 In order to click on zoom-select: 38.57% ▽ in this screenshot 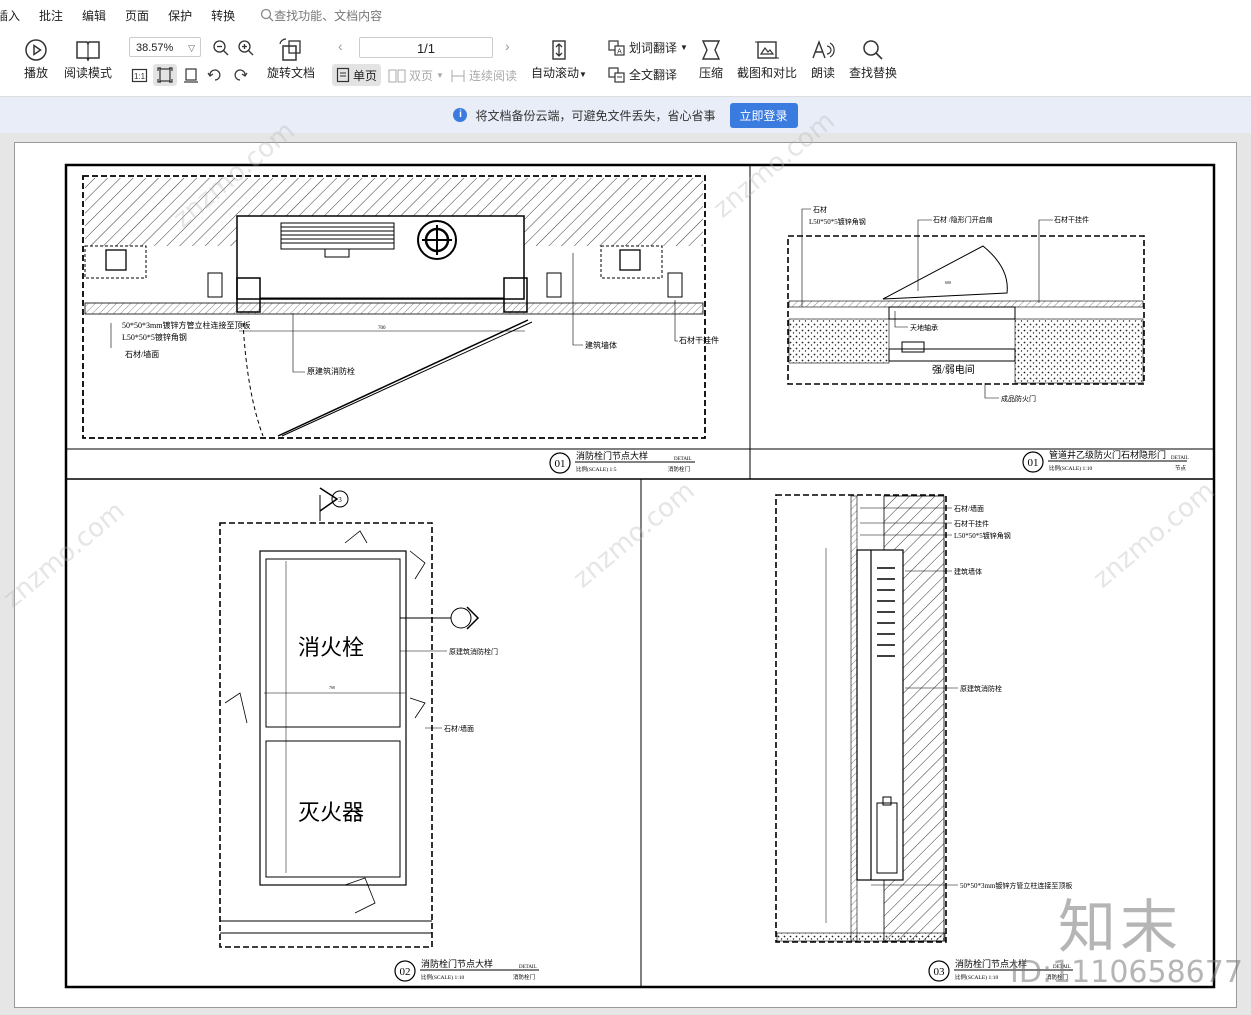, I will do `click(165, 47)`.